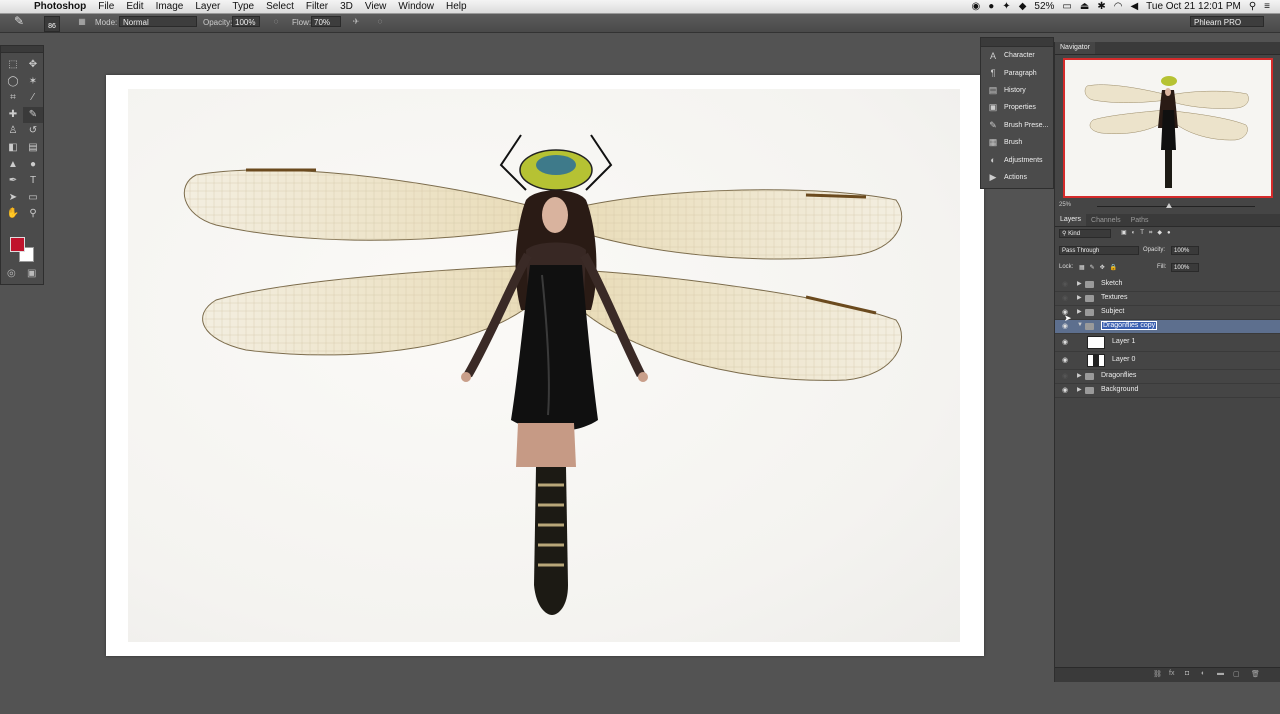 The height and width of the screenshot is (714, 1280). Describe the element at coordinates (1006, 6) in the screenshot. I see `dropbox-icon: ✦` at that location.